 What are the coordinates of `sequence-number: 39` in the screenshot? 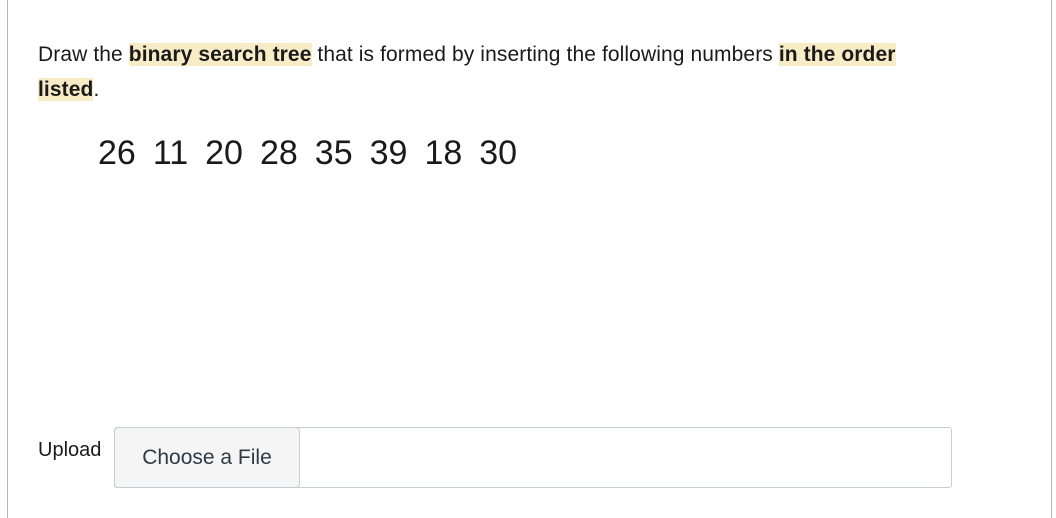 It's located at (388, 153).